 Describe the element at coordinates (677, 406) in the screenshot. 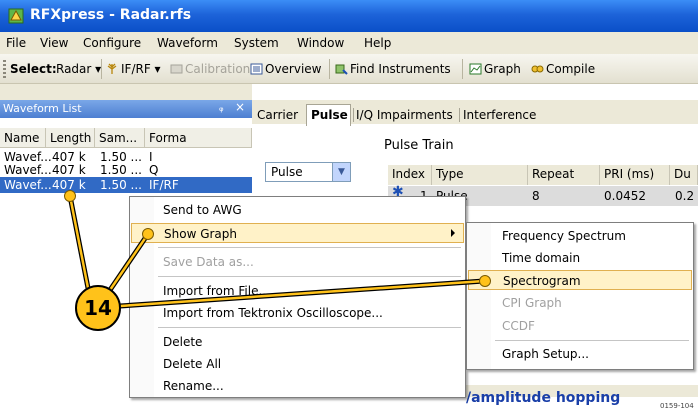

I see `figure-code: 0159-104` at that location.